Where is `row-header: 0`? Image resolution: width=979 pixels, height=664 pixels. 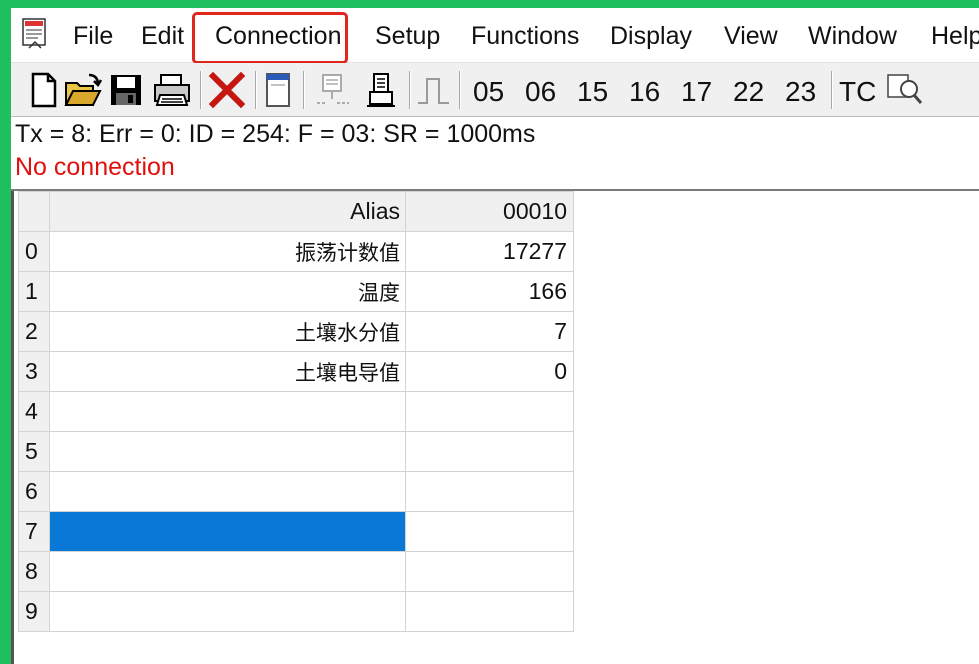
row-header: 0 is located at coordinates (34, 251).